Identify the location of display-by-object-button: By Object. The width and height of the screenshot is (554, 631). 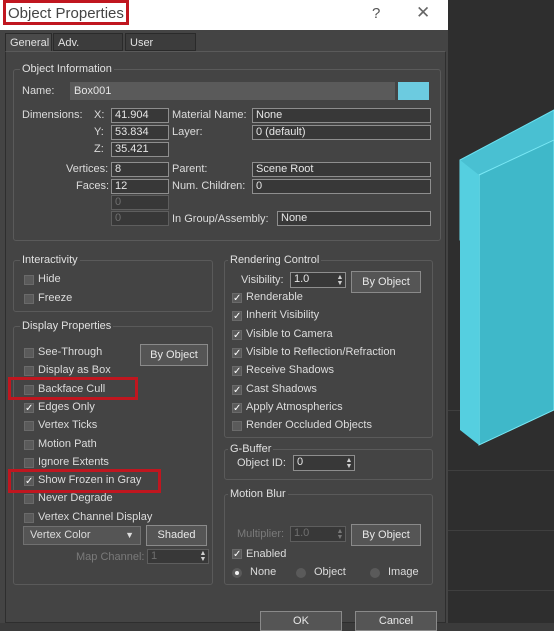
(174, 355).